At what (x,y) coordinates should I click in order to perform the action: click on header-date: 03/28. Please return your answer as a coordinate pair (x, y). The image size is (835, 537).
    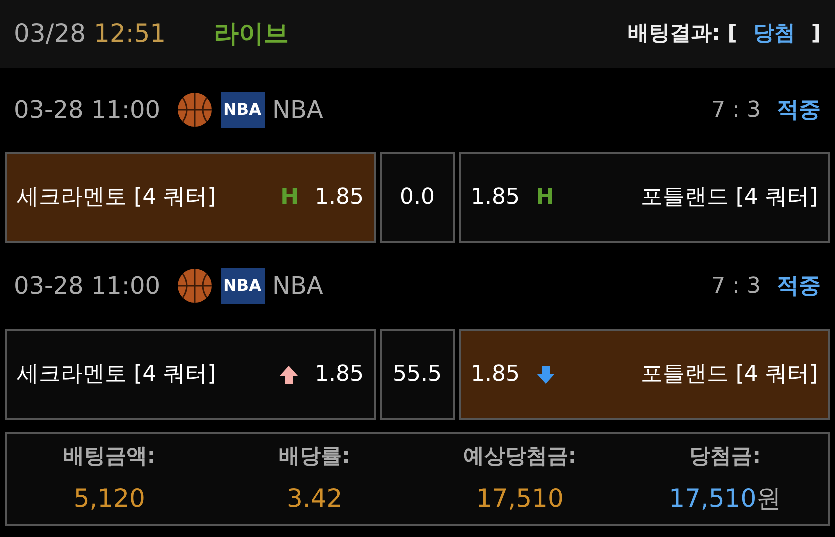
    Looking at the image, I should click on (50, 34).